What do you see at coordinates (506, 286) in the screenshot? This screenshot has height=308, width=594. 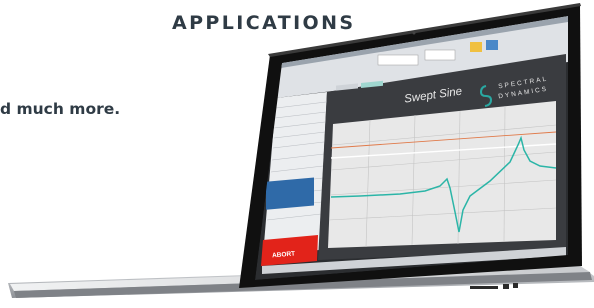 I see `port-usb` at bounding box center [506, 286].